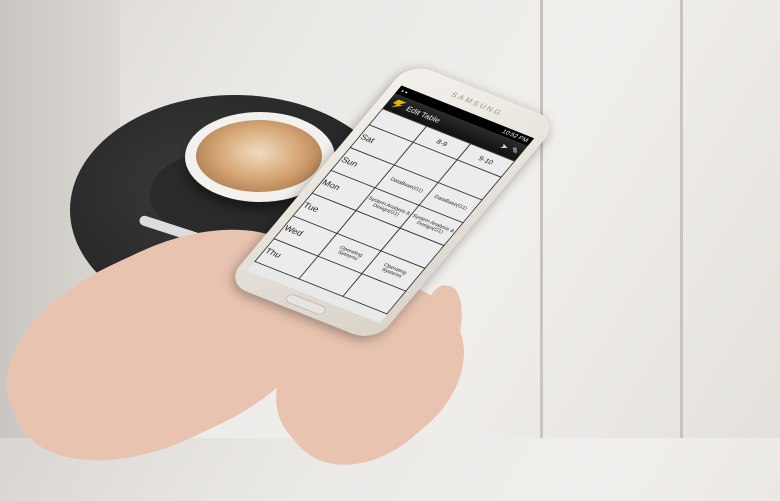 The height and width of the screenshot is (501, 780). Describe the element at coordinates (514, 151) in the screenshot. I see `pencil-icon: ✎` at that location.